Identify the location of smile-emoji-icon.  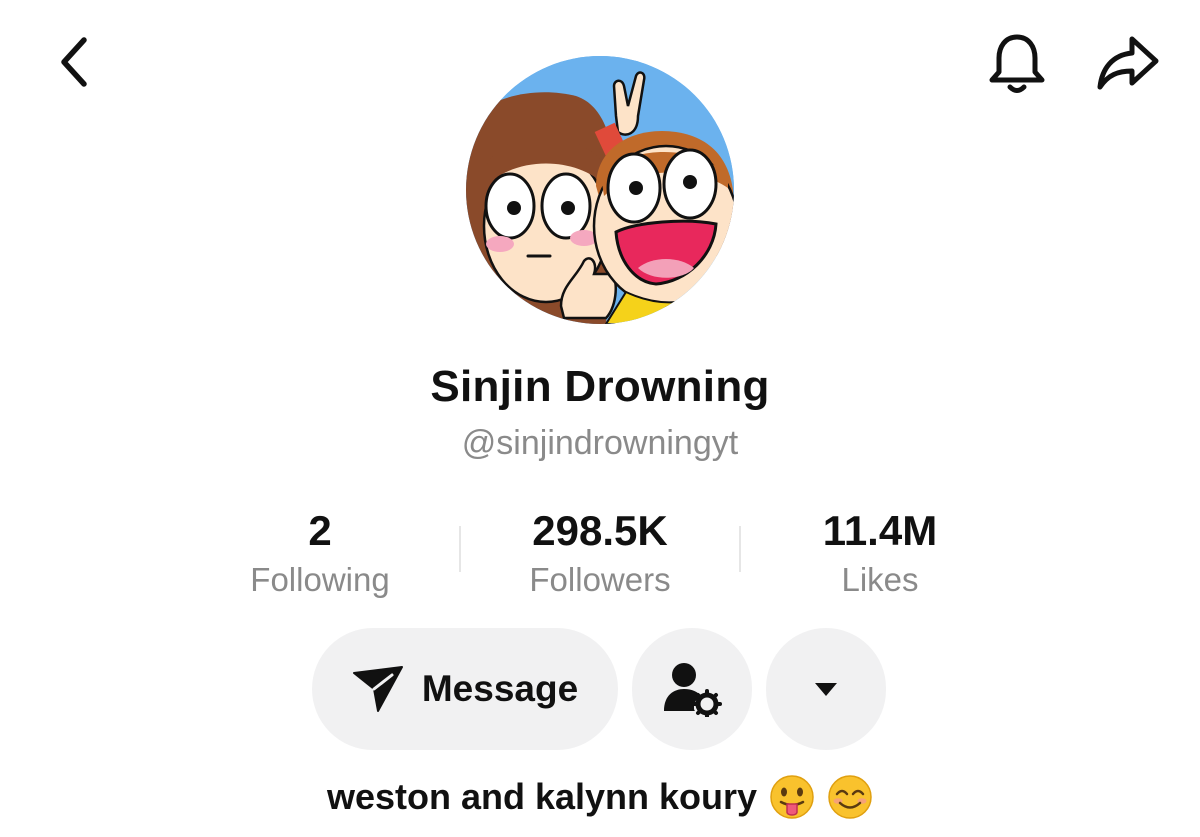
(850, 797).